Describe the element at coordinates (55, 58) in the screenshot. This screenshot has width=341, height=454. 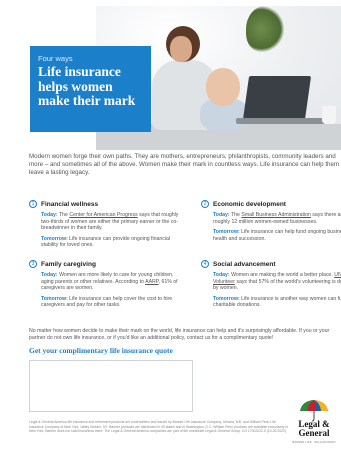
I see `title-kicker: Four ways` at that location.